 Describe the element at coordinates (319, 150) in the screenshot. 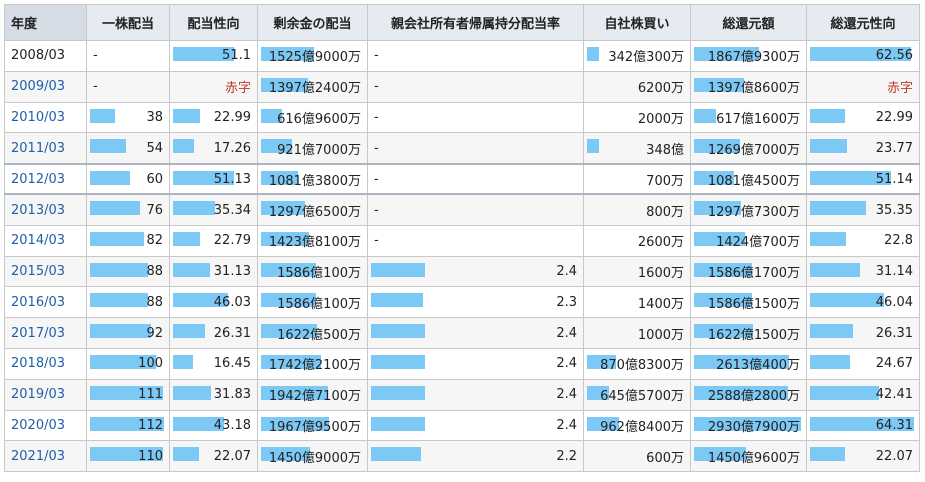

I see `cell-value: 921億7000万` at that location.